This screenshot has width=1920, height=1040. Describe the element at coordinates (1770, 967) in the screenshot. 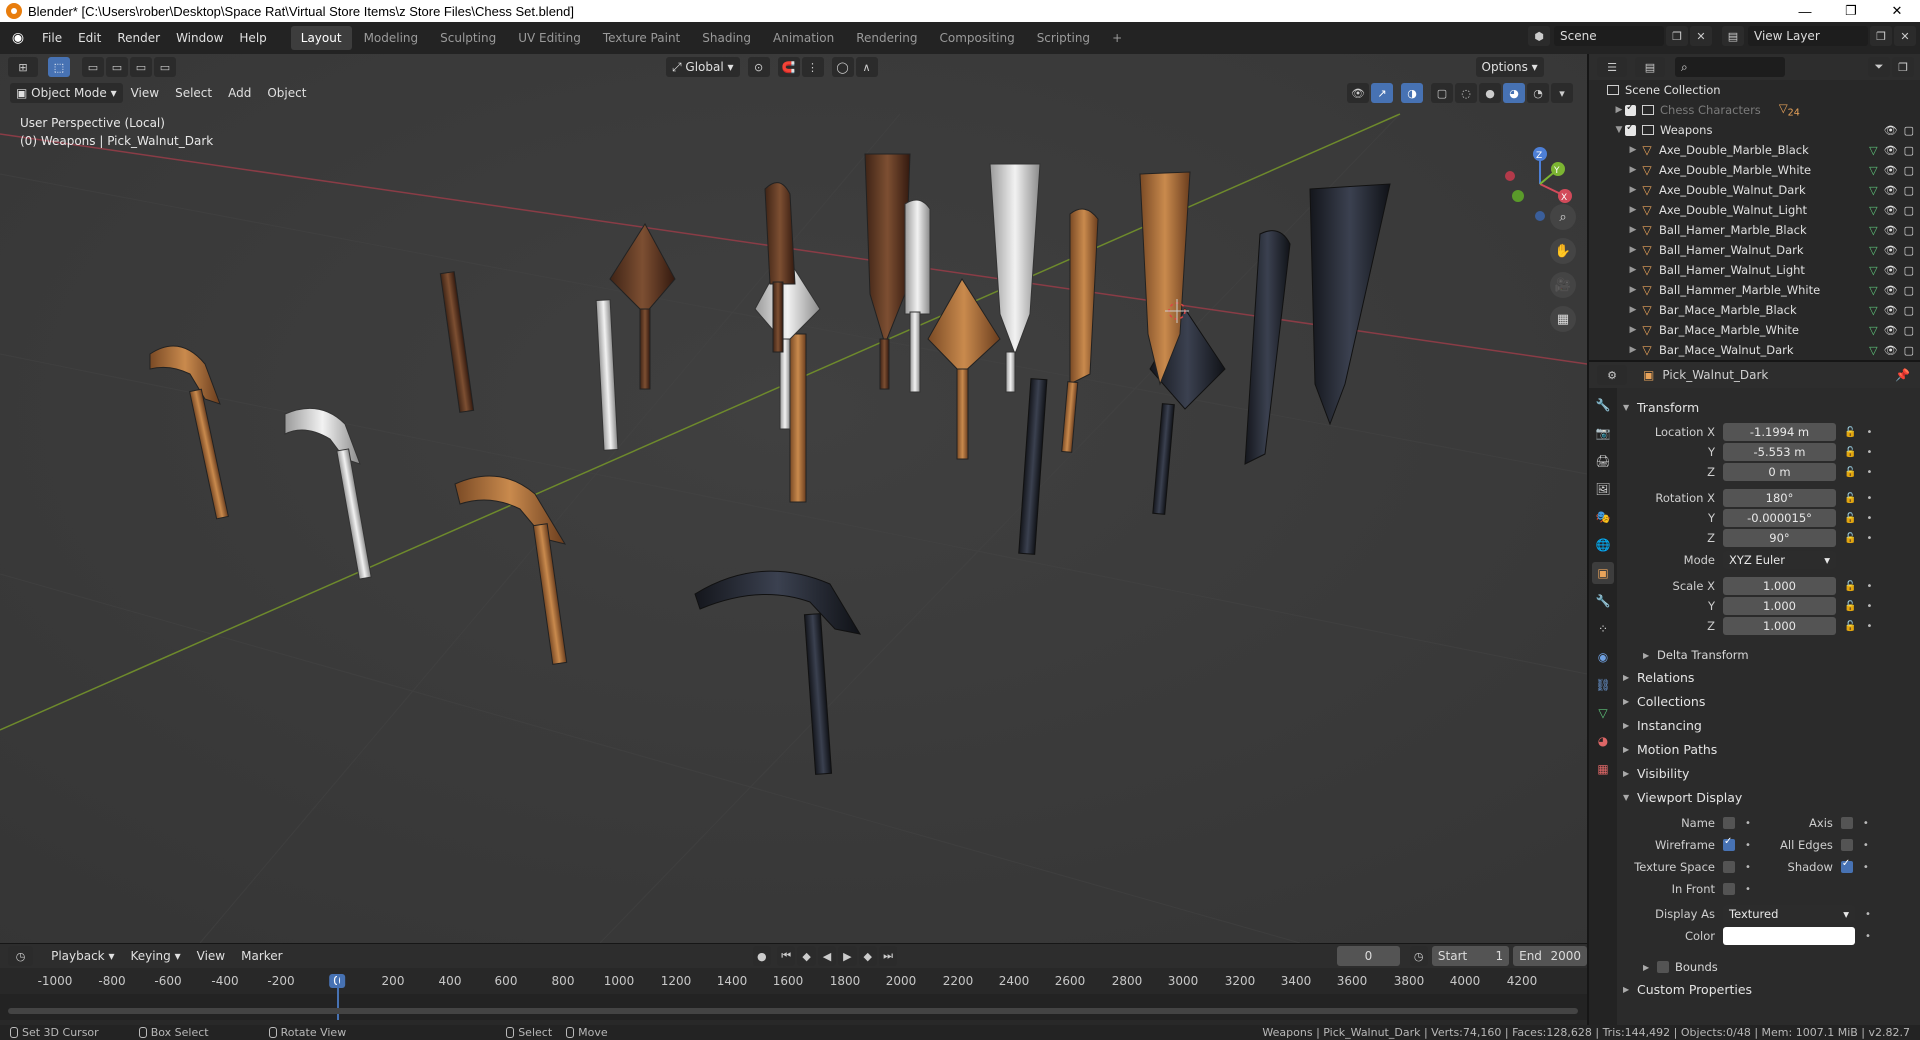

I see `bounds-subpanel: ▶ Bounds` at that location.